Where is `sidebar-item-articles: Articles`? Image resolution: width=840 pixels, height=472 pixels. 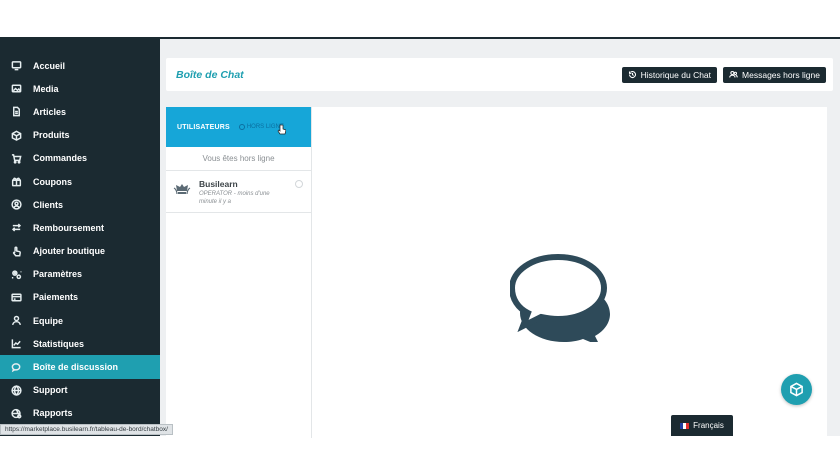 sidebar-item-articles: Articles is located at coordinates (80, 111).